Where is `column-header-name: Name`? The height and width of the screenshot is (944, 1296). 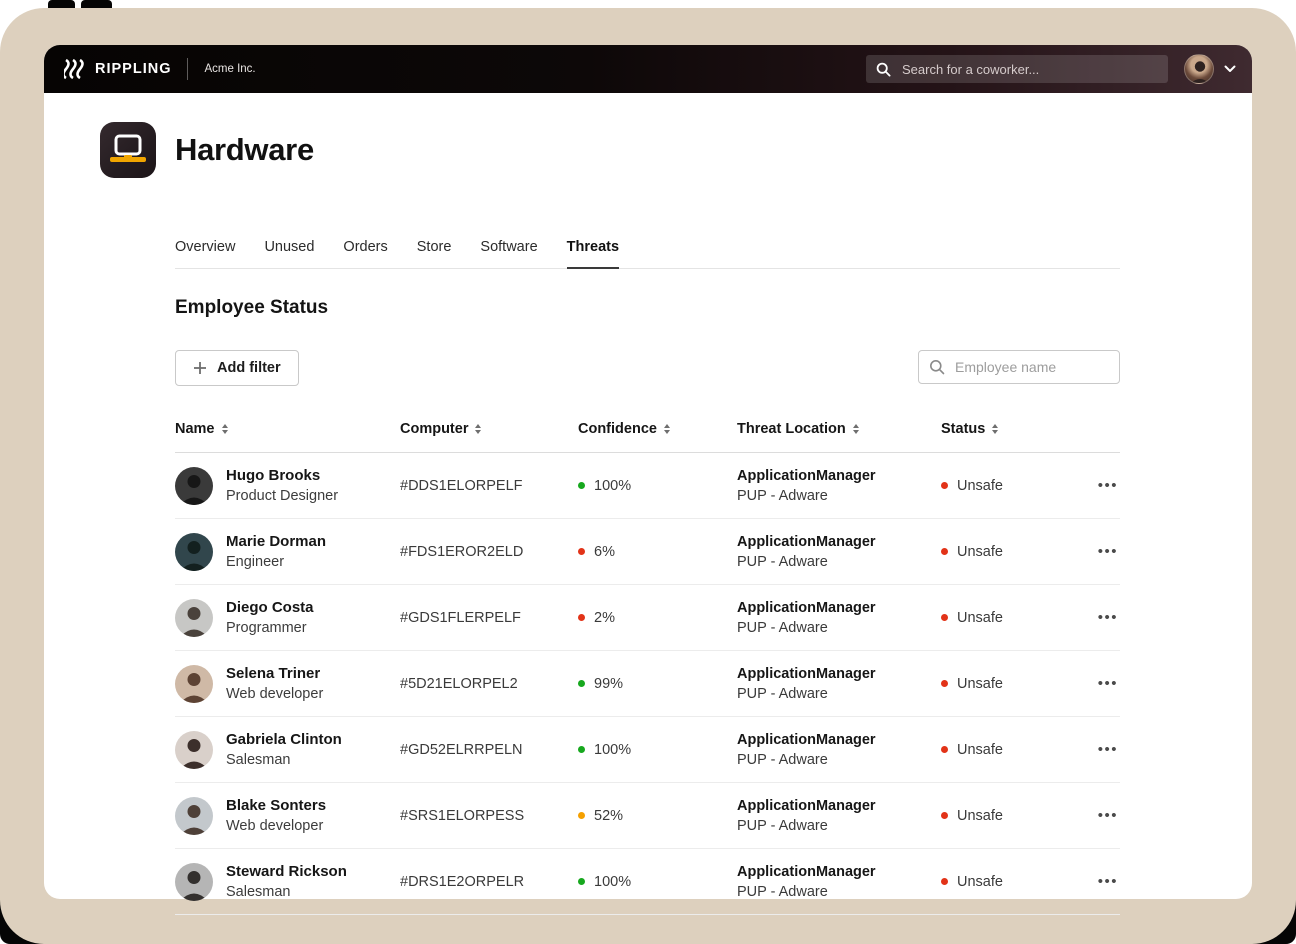
column-header-name: Name is located at coordinates (287, 429).